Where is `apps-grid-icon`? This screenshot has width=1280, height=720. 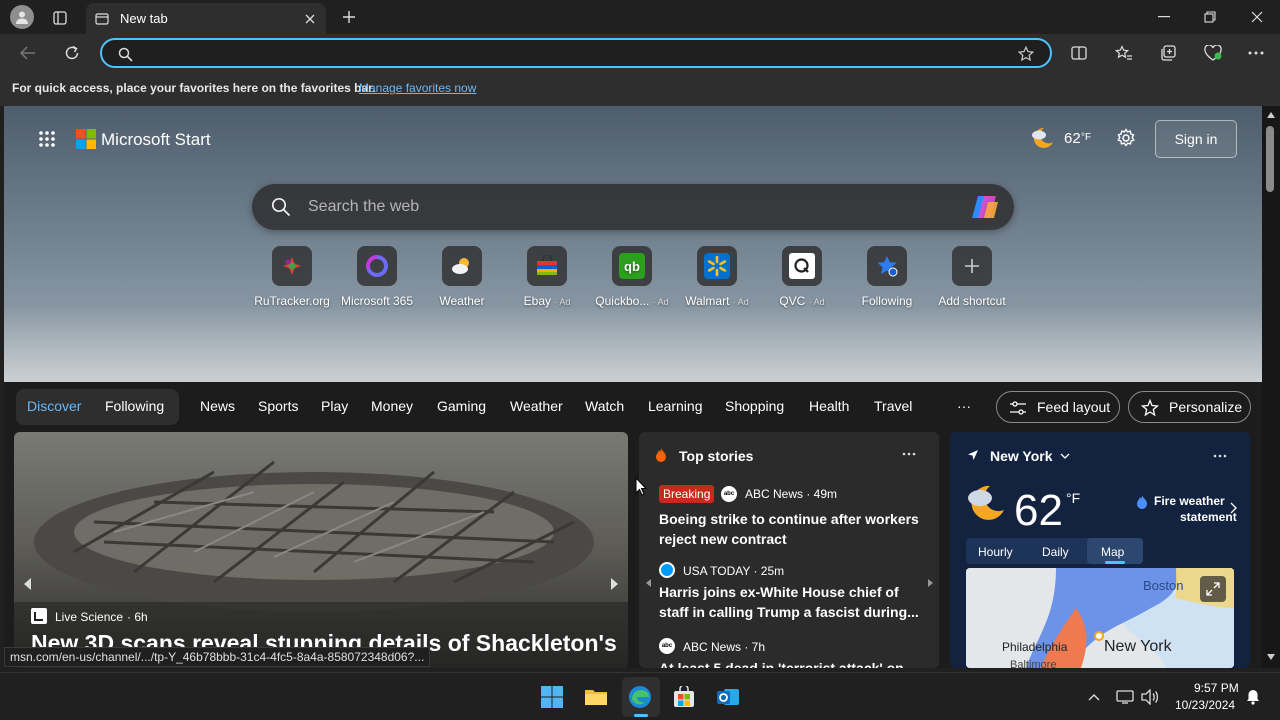 apps-grid-icon is located at coordinates (47, 139).